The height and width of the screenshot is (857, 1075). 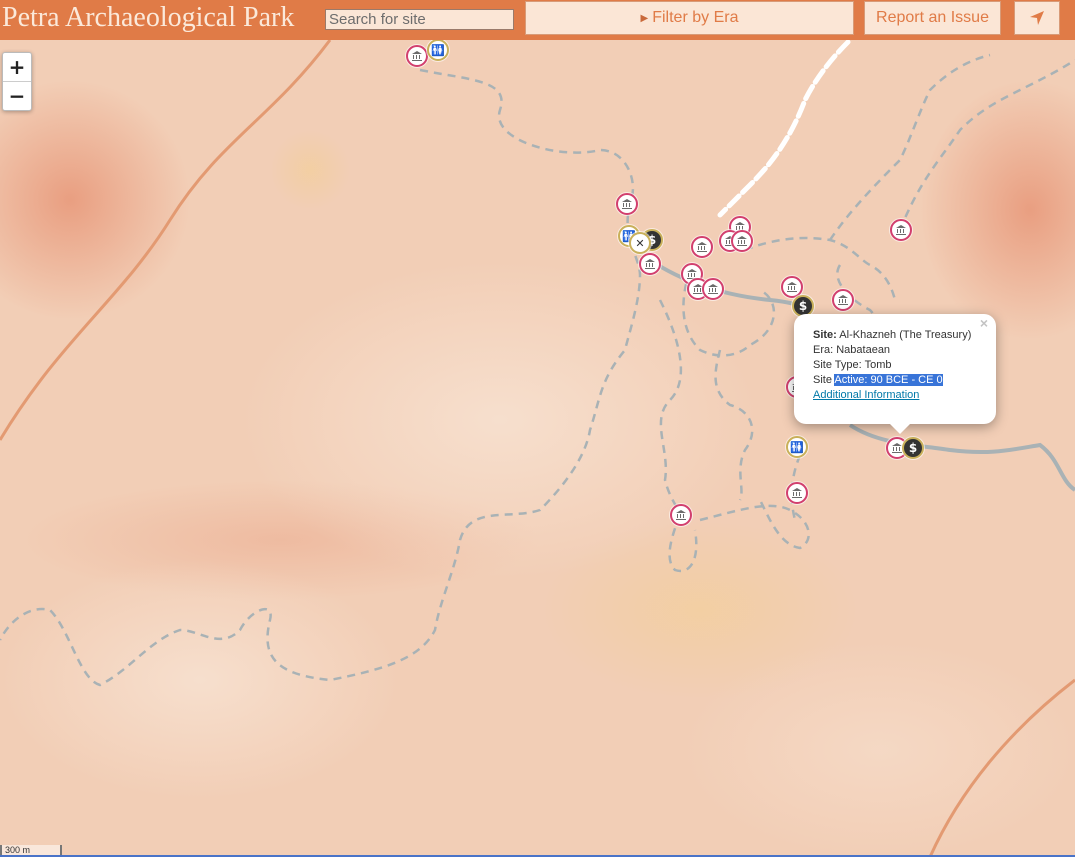 I want to click on app-title: Petra Archaeological Park, so click(x=148, y=17).